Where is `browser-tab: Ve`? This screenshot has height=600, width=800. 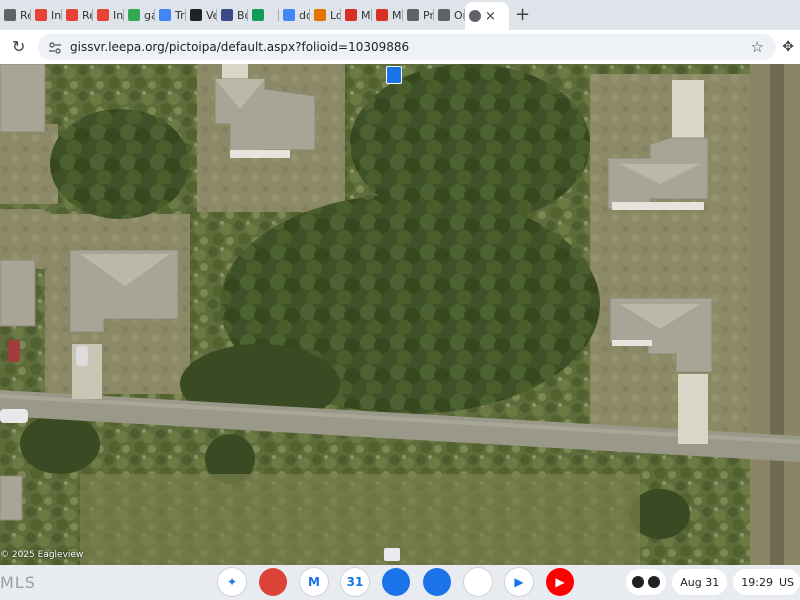
browser-tab: Ve is located at coordinates (201, 15).